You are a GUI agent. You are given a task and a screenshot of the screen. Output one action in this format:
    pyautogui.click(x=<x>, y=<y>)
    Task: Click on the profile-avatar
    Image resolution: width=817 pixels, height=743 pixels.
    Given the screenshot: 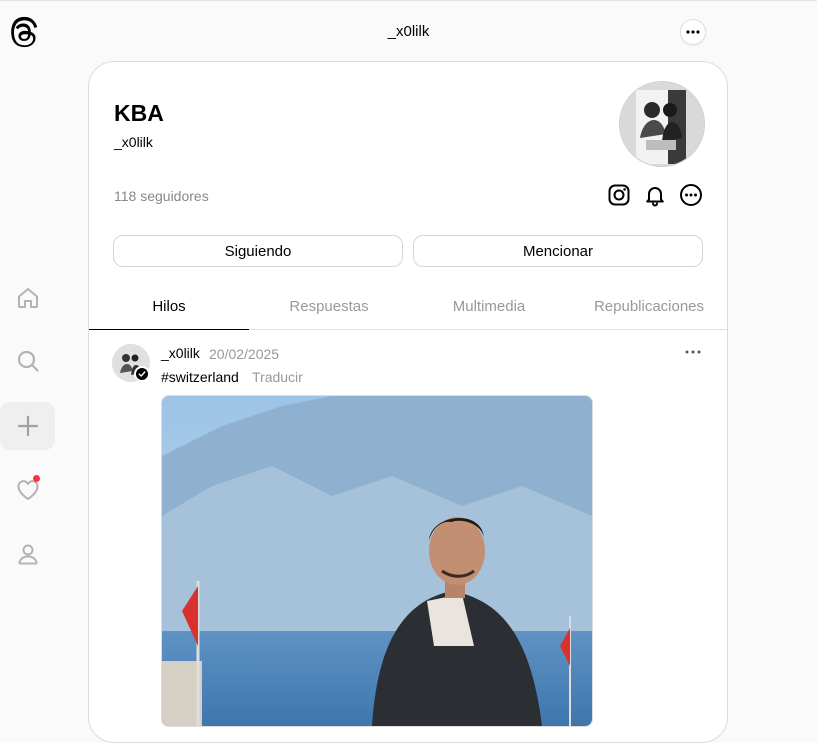 What is the action you would take?
    pyautogui.click(x=662, y=124)
    